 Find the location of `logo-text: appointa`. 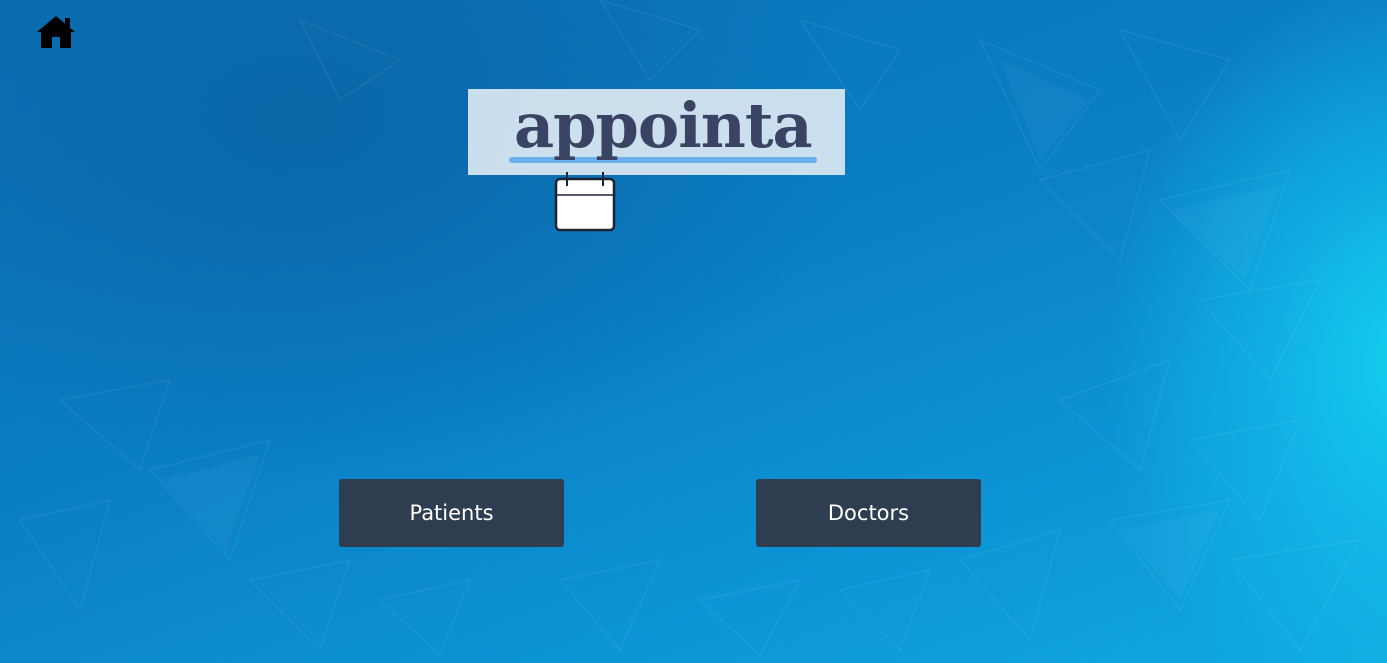

logo-text: appointa is located at coordinates (663, 125).